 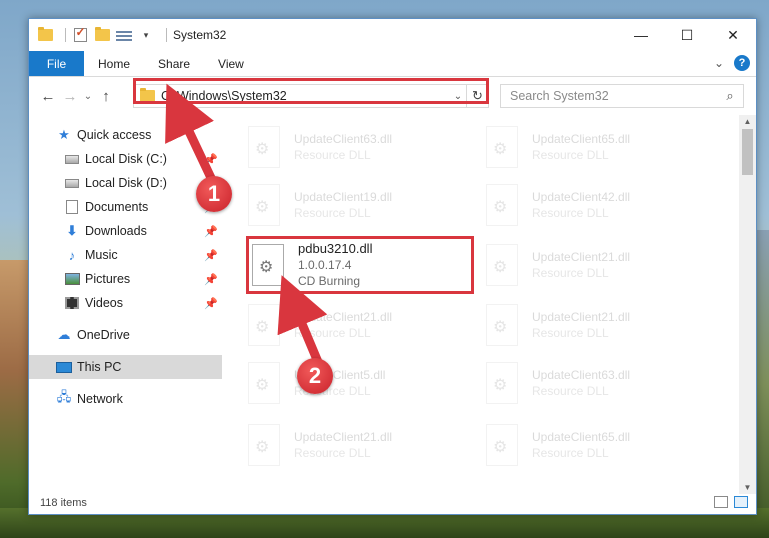 I want to click on arrow-to-file, so click(x=302, y=321).